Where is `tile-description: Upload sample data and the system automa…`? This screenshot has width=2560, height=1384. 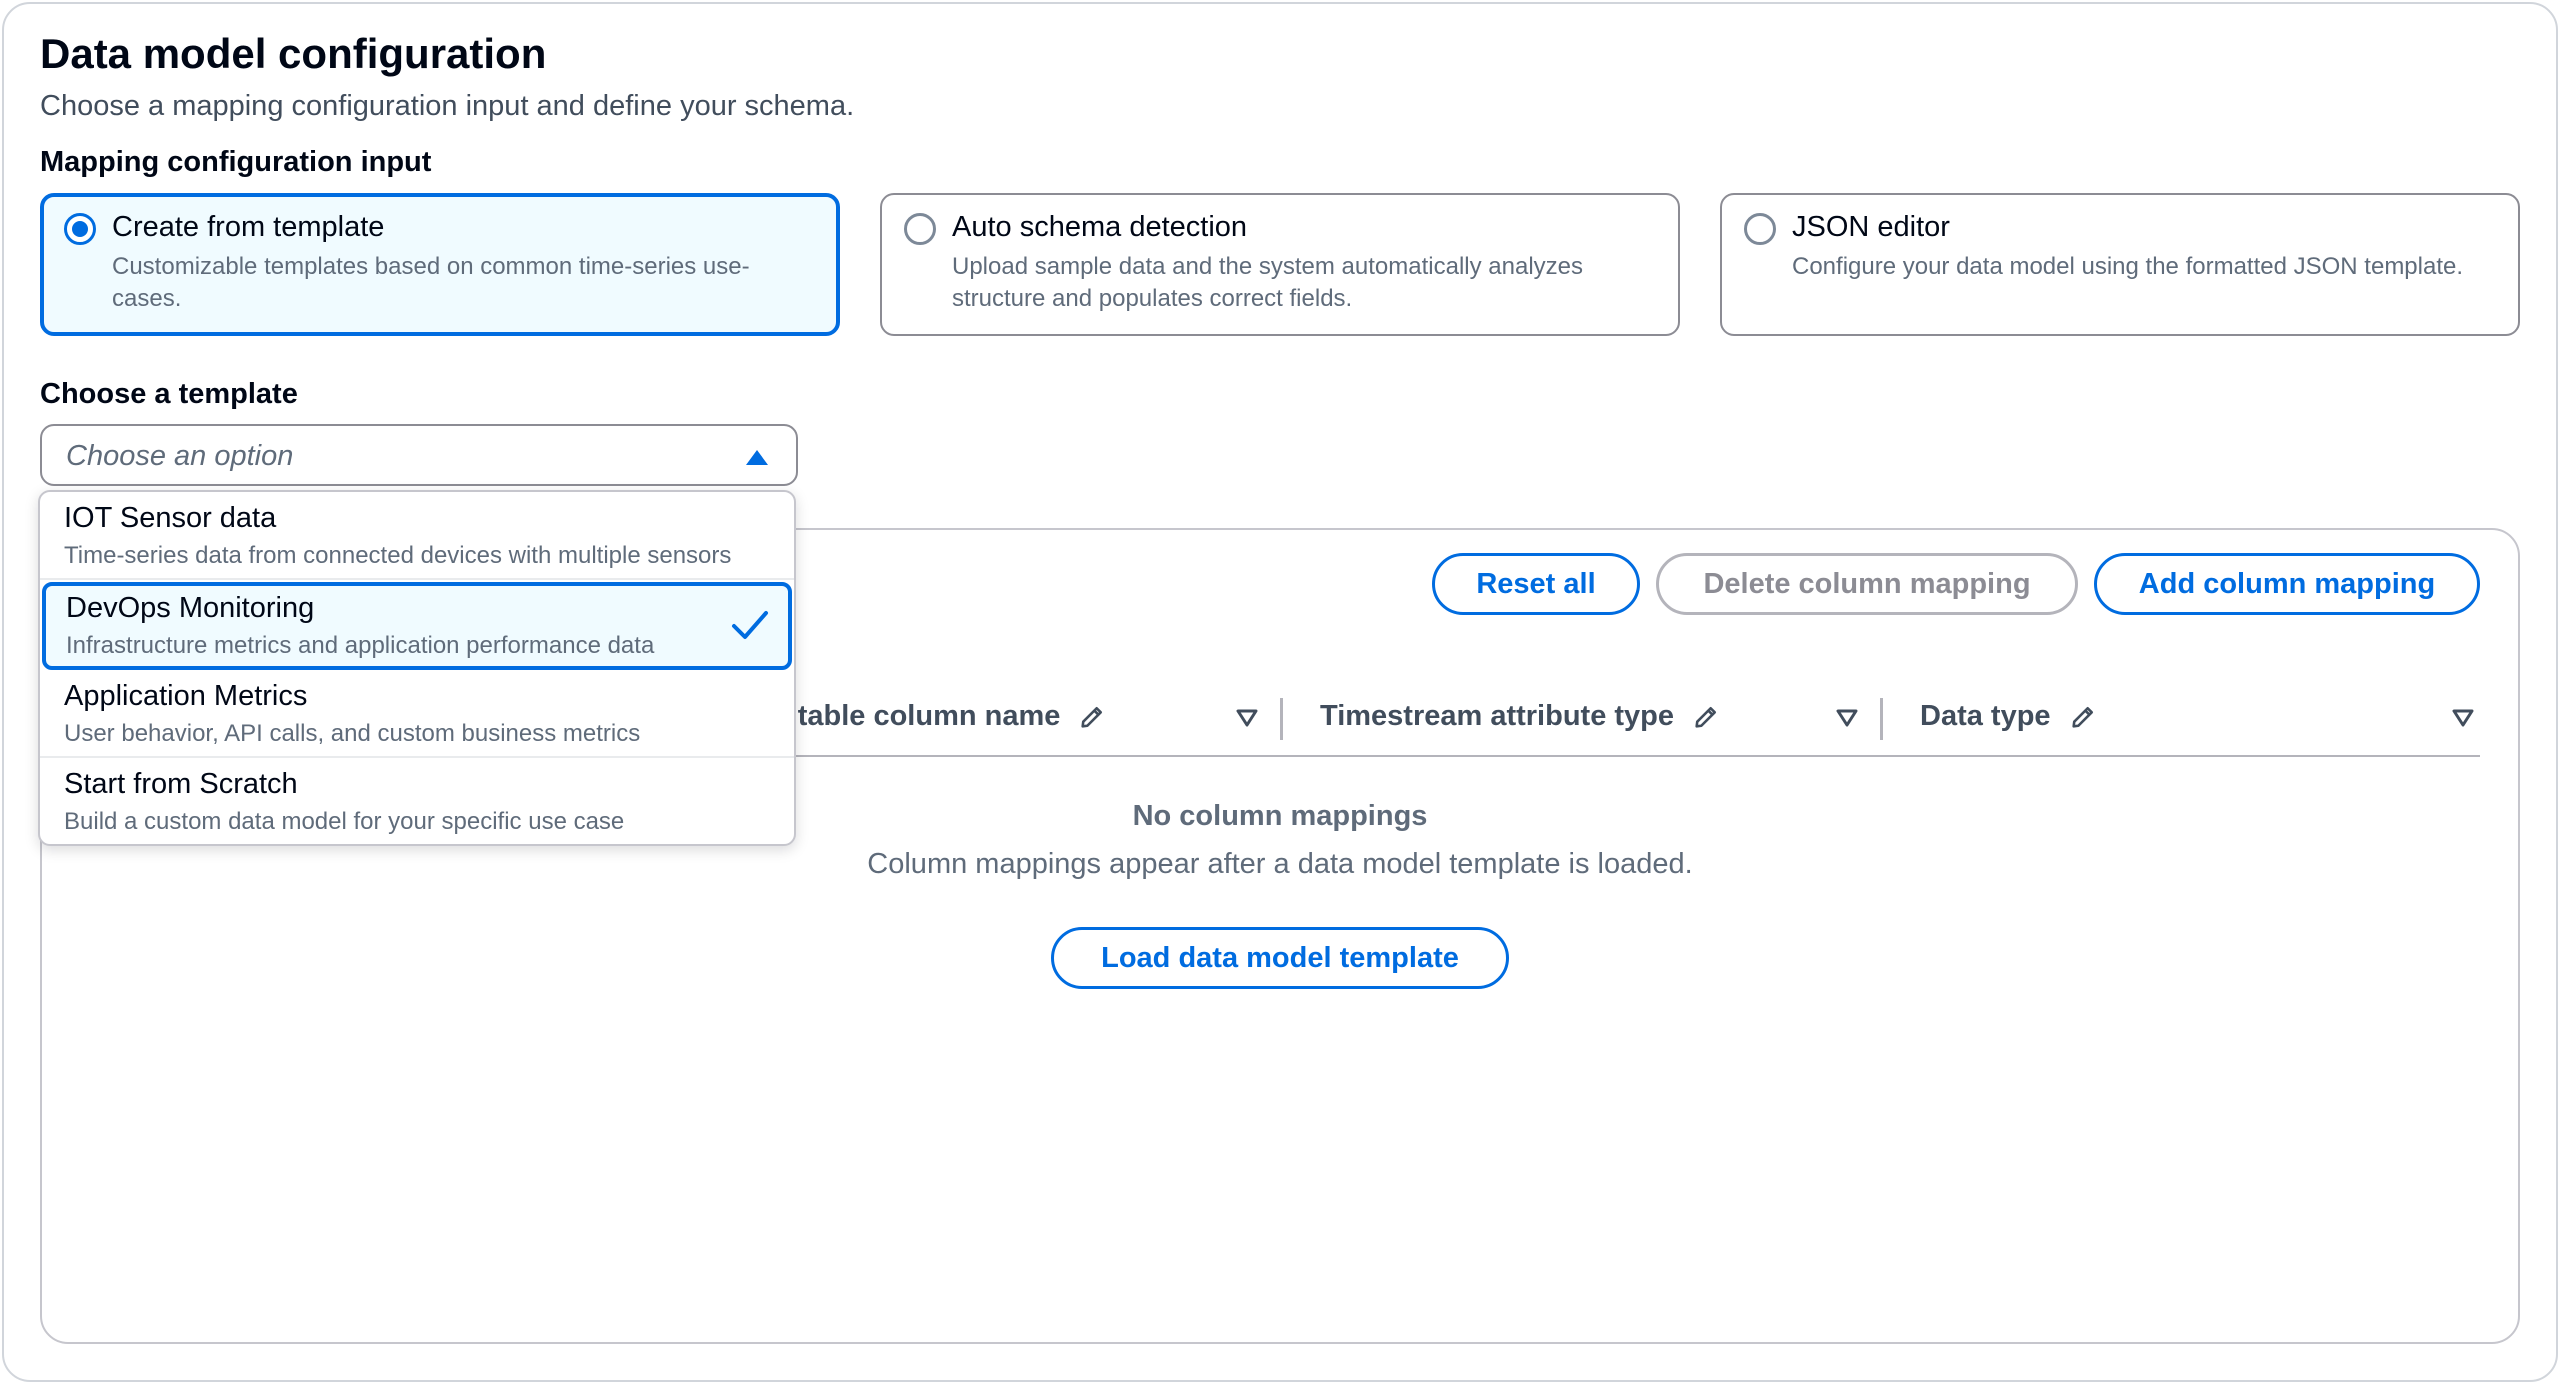
tile-description: Upload sample data and the system automa… is located at coordinates (1268, 282).